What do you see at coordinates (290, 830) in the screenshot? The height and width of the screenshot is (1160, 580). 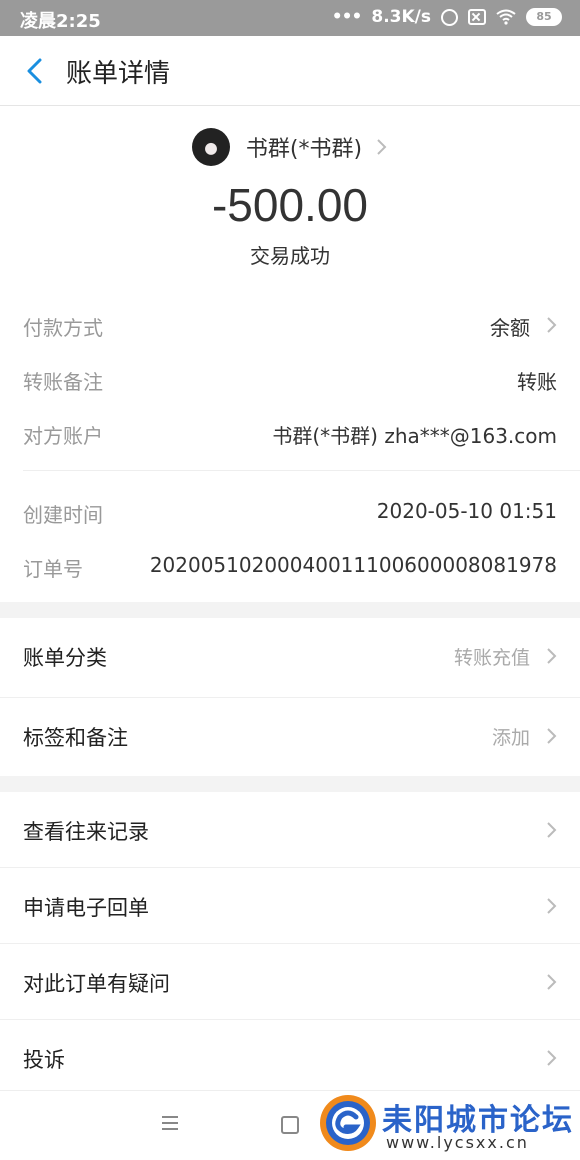 I see `view-history-row: 查看往来记录` at bounding box center [290, 830].